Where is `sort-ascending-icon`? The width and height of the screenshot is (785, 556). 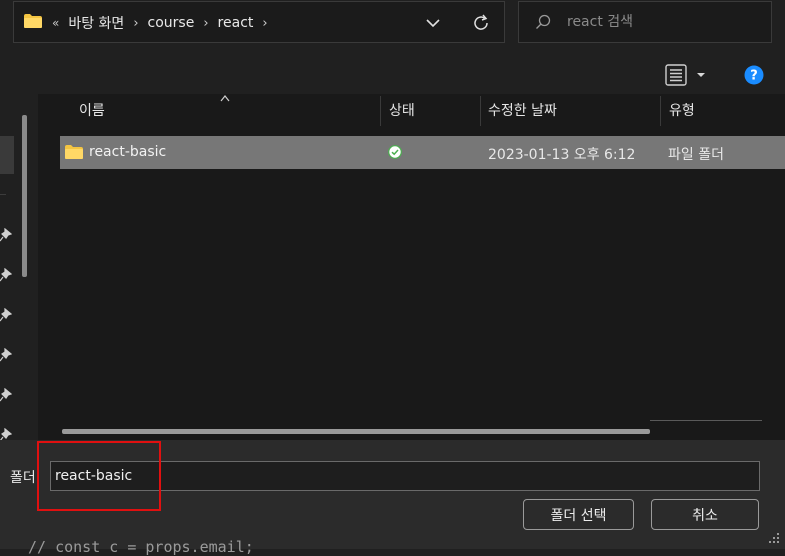
sort-ascending-icon is located at coordinates (225, 98).